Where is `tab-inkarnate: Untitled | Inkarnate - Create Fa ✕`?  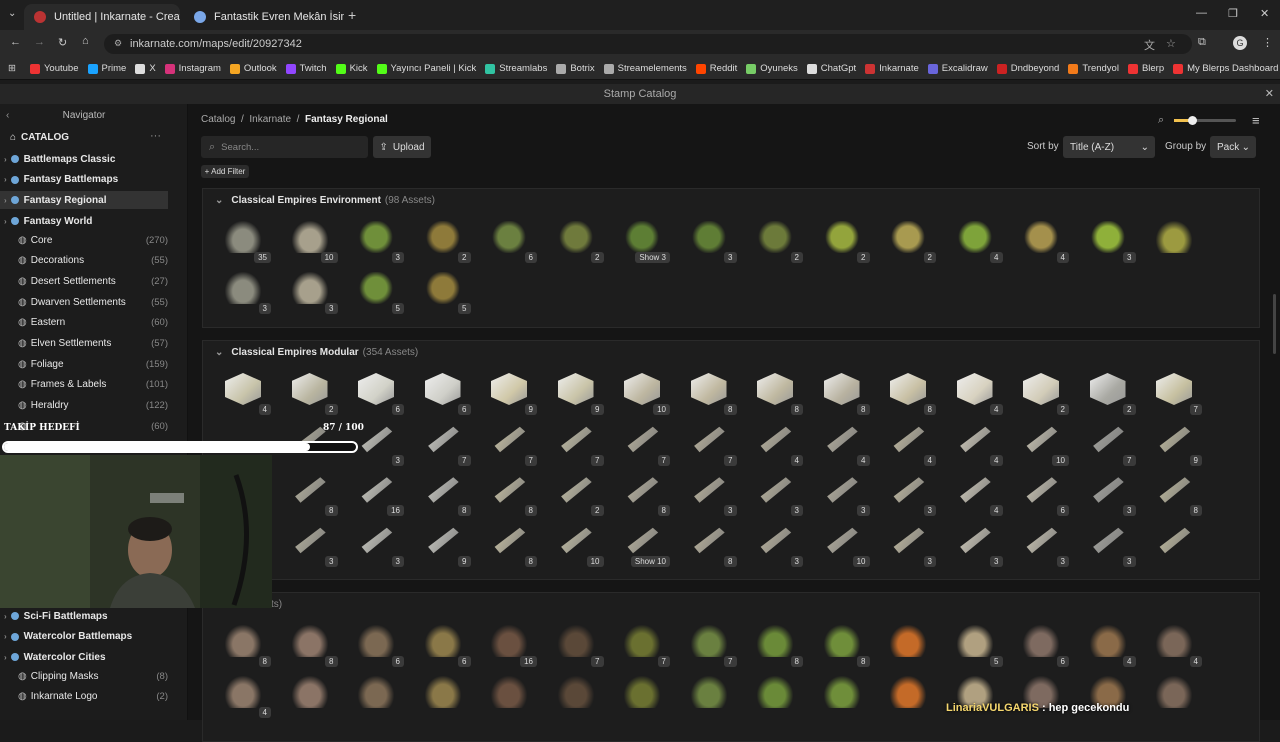
tab-inkarnate: Untitled | Inkarnate - Create Fa ✕ is located at coordinates (102, 17).